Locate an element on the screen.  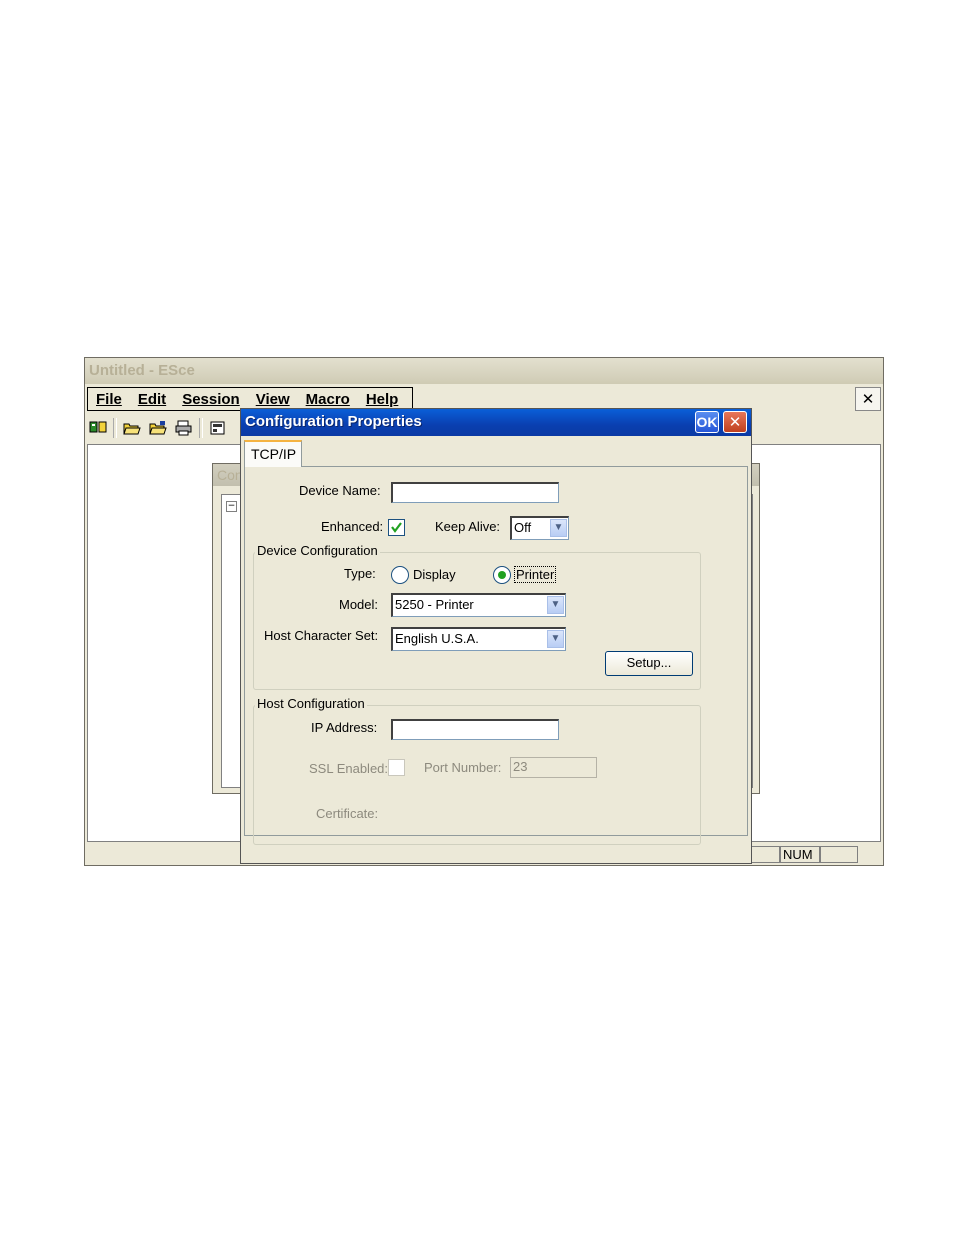
open-folder-alt-icon is located at coordinates (158, 428).